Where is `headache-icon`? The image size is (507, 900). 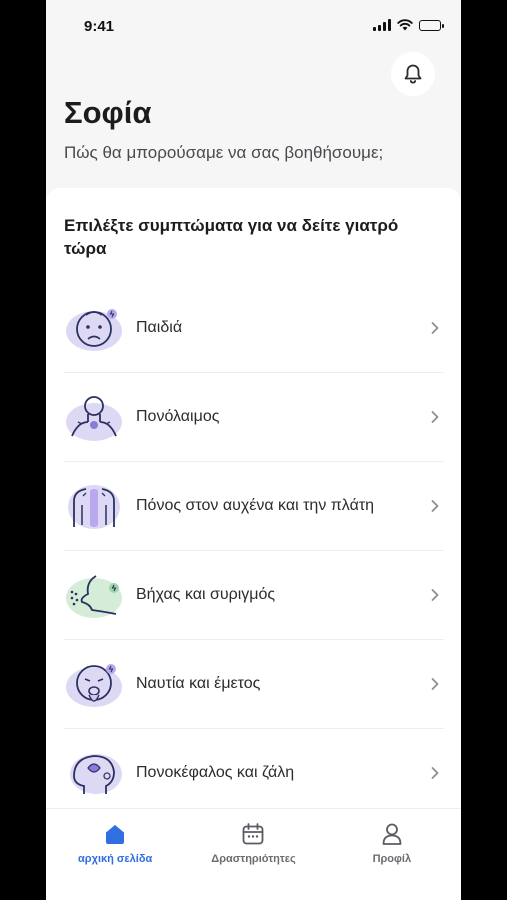 headache-icon is located at coordinates (96, 774).